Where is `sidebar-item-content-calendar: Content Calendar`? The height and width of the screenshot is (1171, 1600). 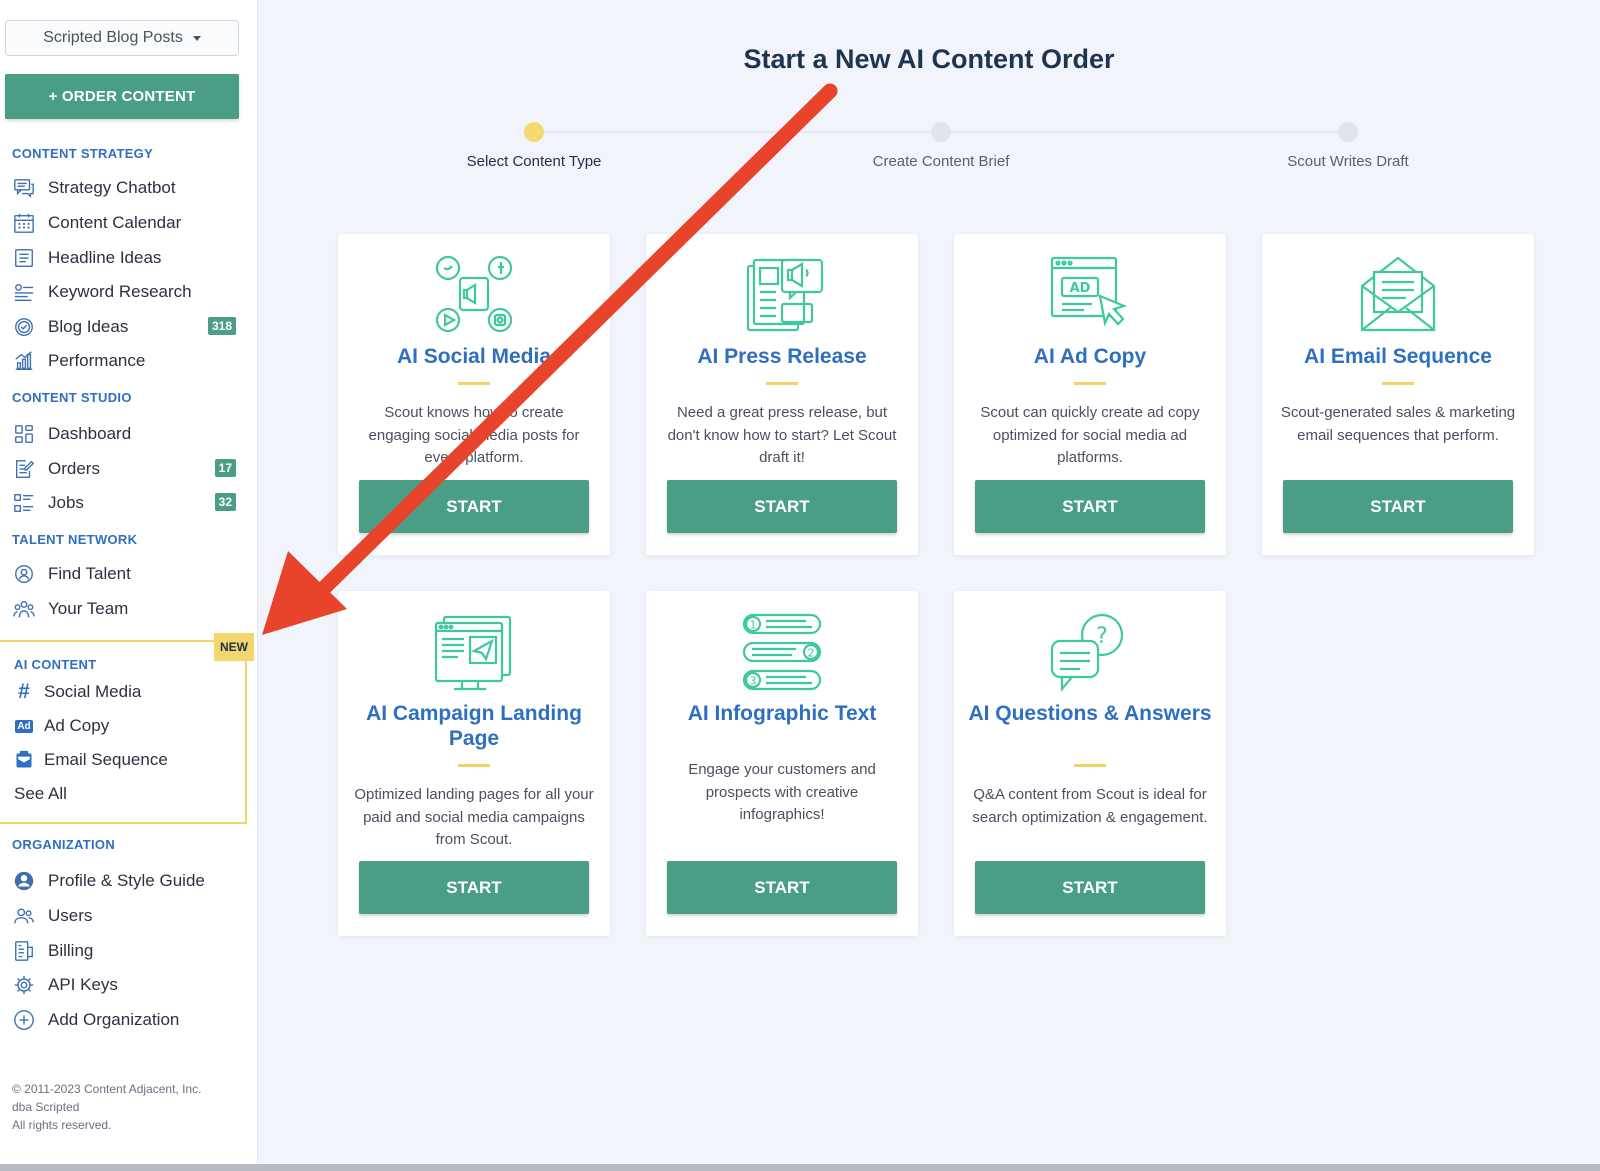 sidebar-item-content-calendar: Content Calendar is located at coordinates (127, 223).